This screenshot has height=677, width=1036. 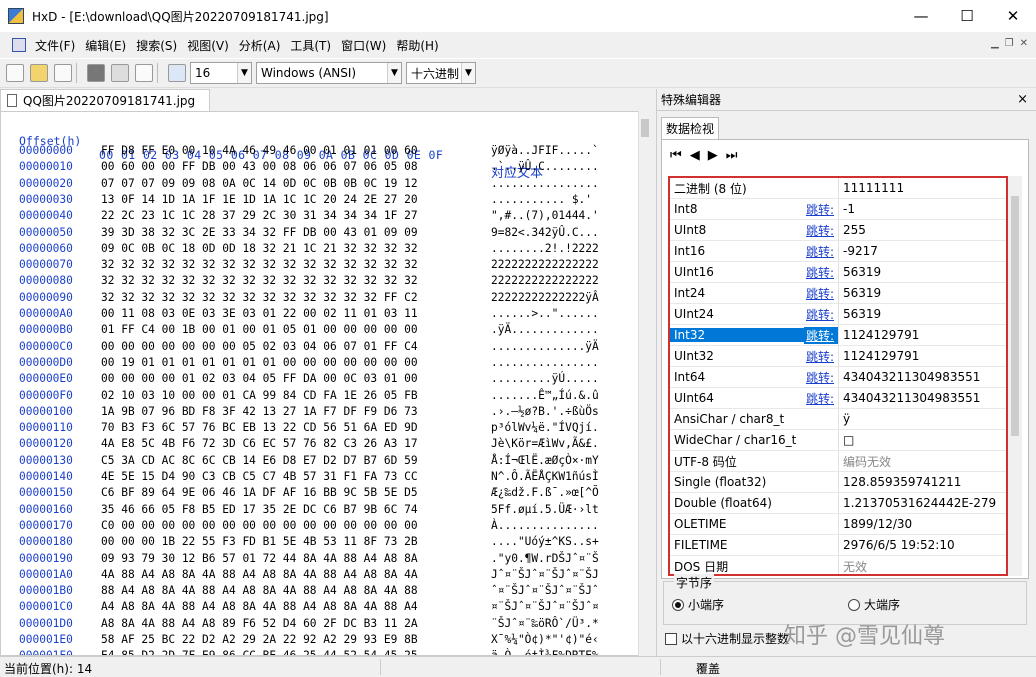 What do you see at coordinates (922, 440) in the screenshot?
I see `inspector-value: □` at bounding box center [922, 440].